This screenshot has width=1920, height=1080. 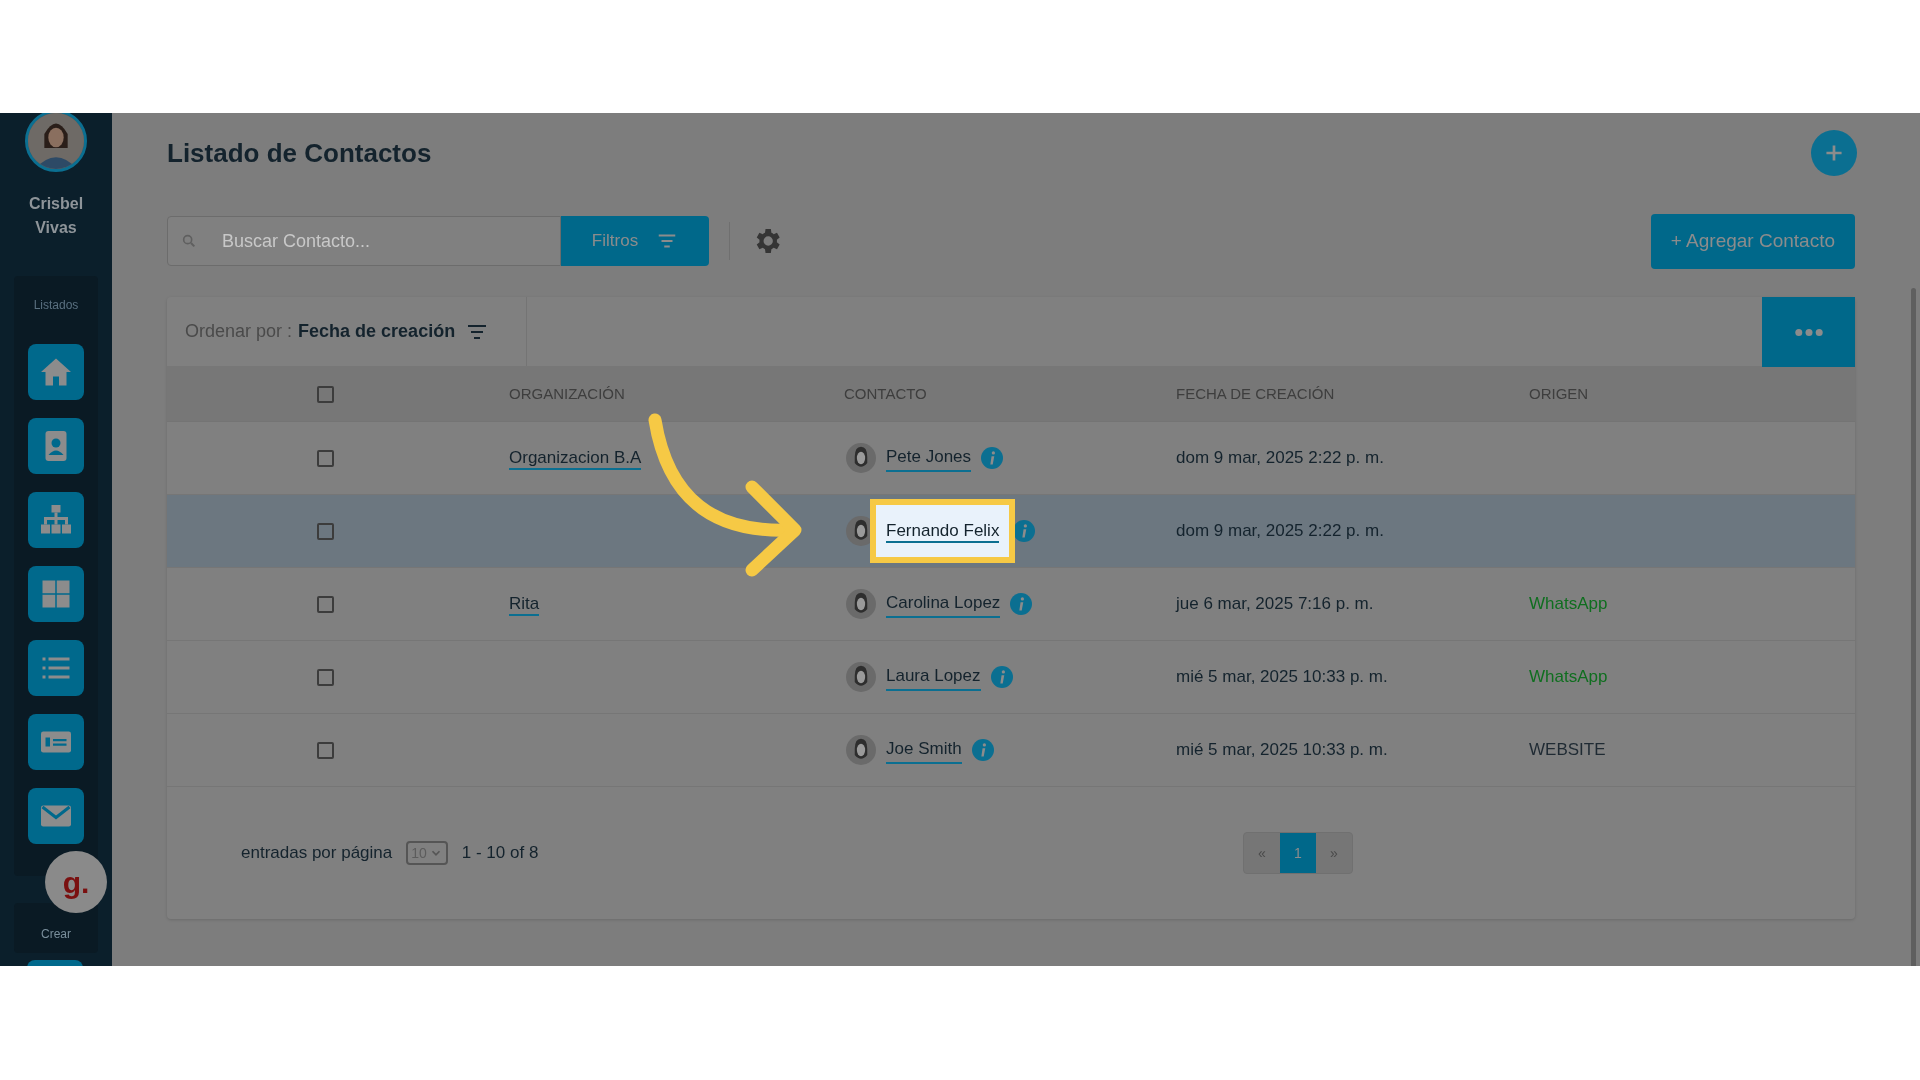 What do you see at coordinates (929, 458) in the screenshot?
I see `contact-link: Pete Jones` at bounding box center [929, 458].